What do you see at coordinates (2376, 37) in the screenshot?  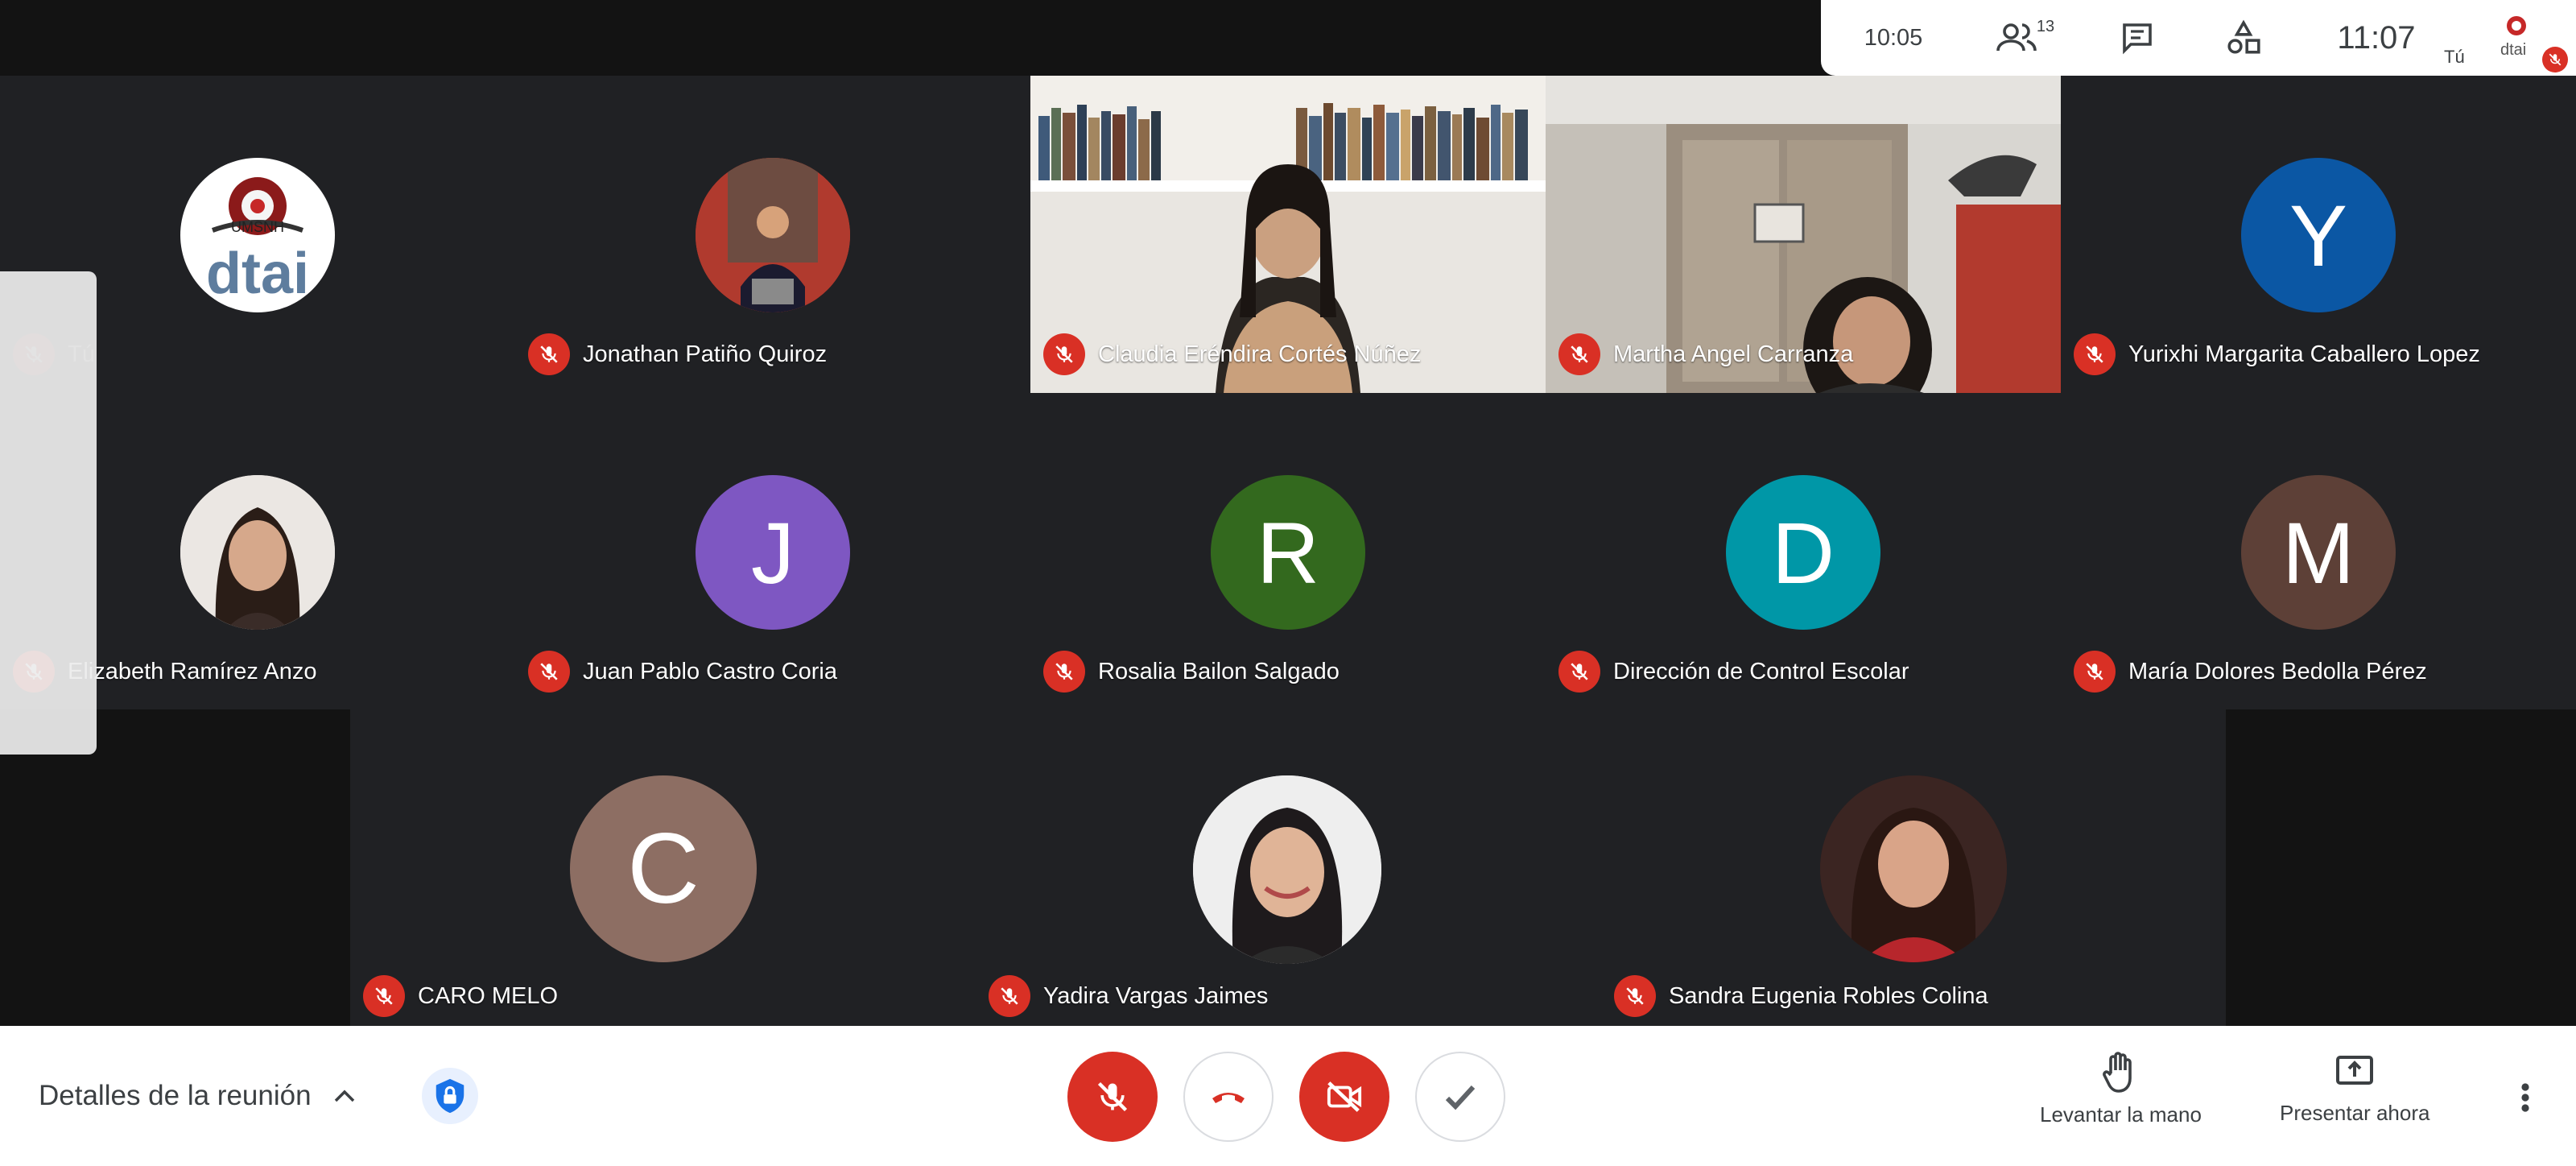 I see `clock: 11:07` at bounding box center [2376, 37].